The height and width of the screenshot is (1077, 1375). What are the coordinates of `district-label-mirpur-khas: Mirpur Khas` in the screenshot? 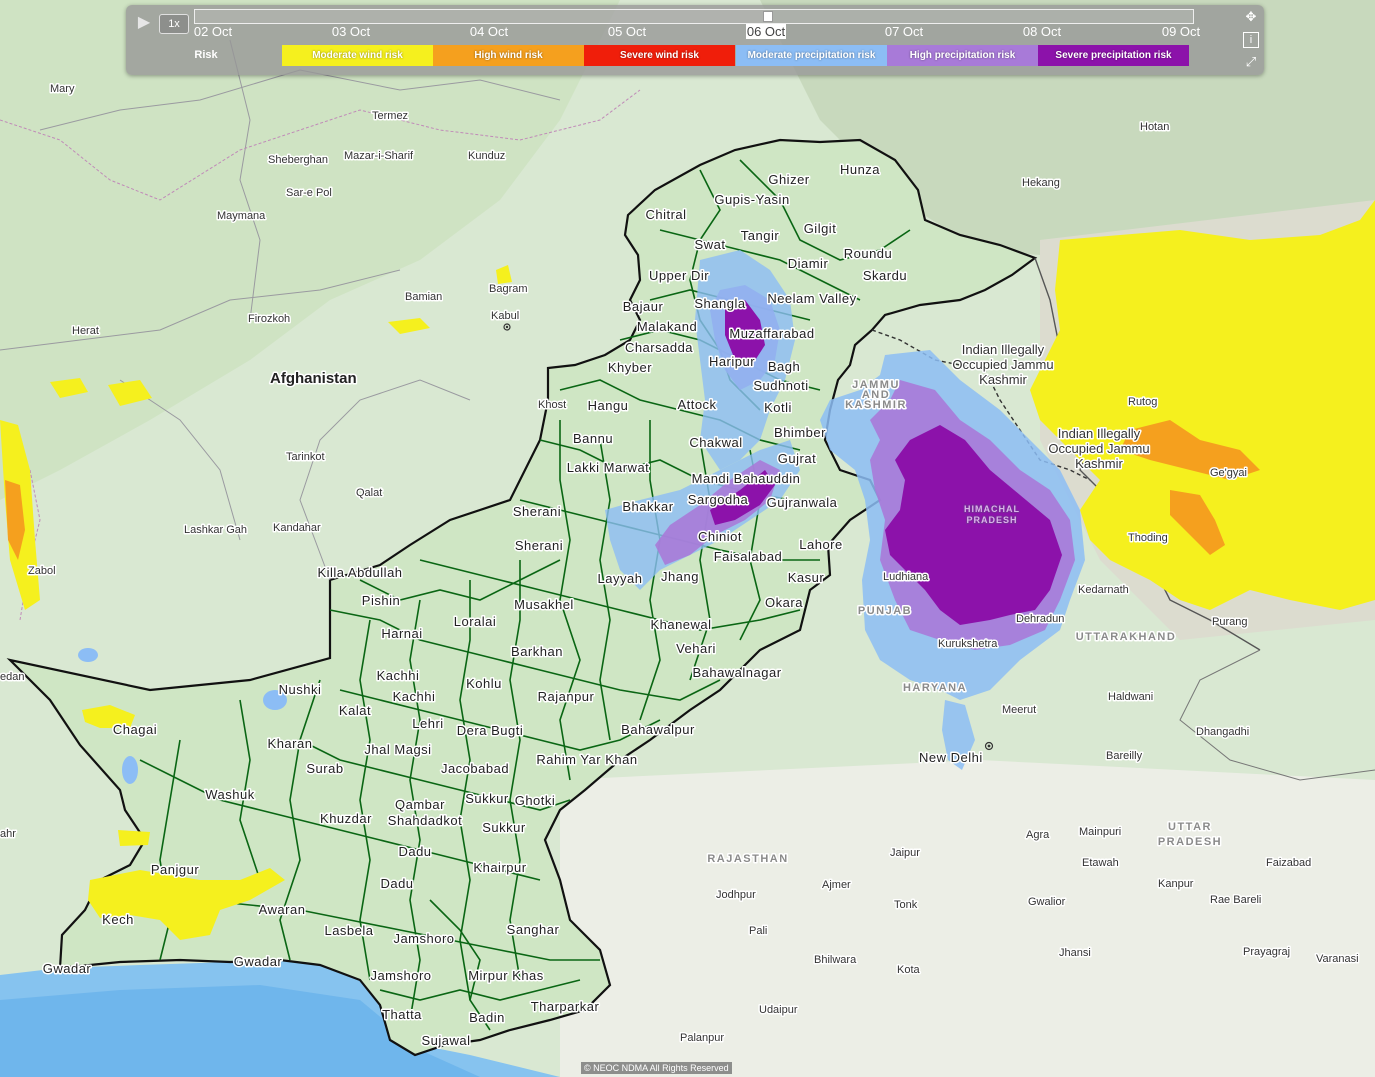 It's located at (506, 975).